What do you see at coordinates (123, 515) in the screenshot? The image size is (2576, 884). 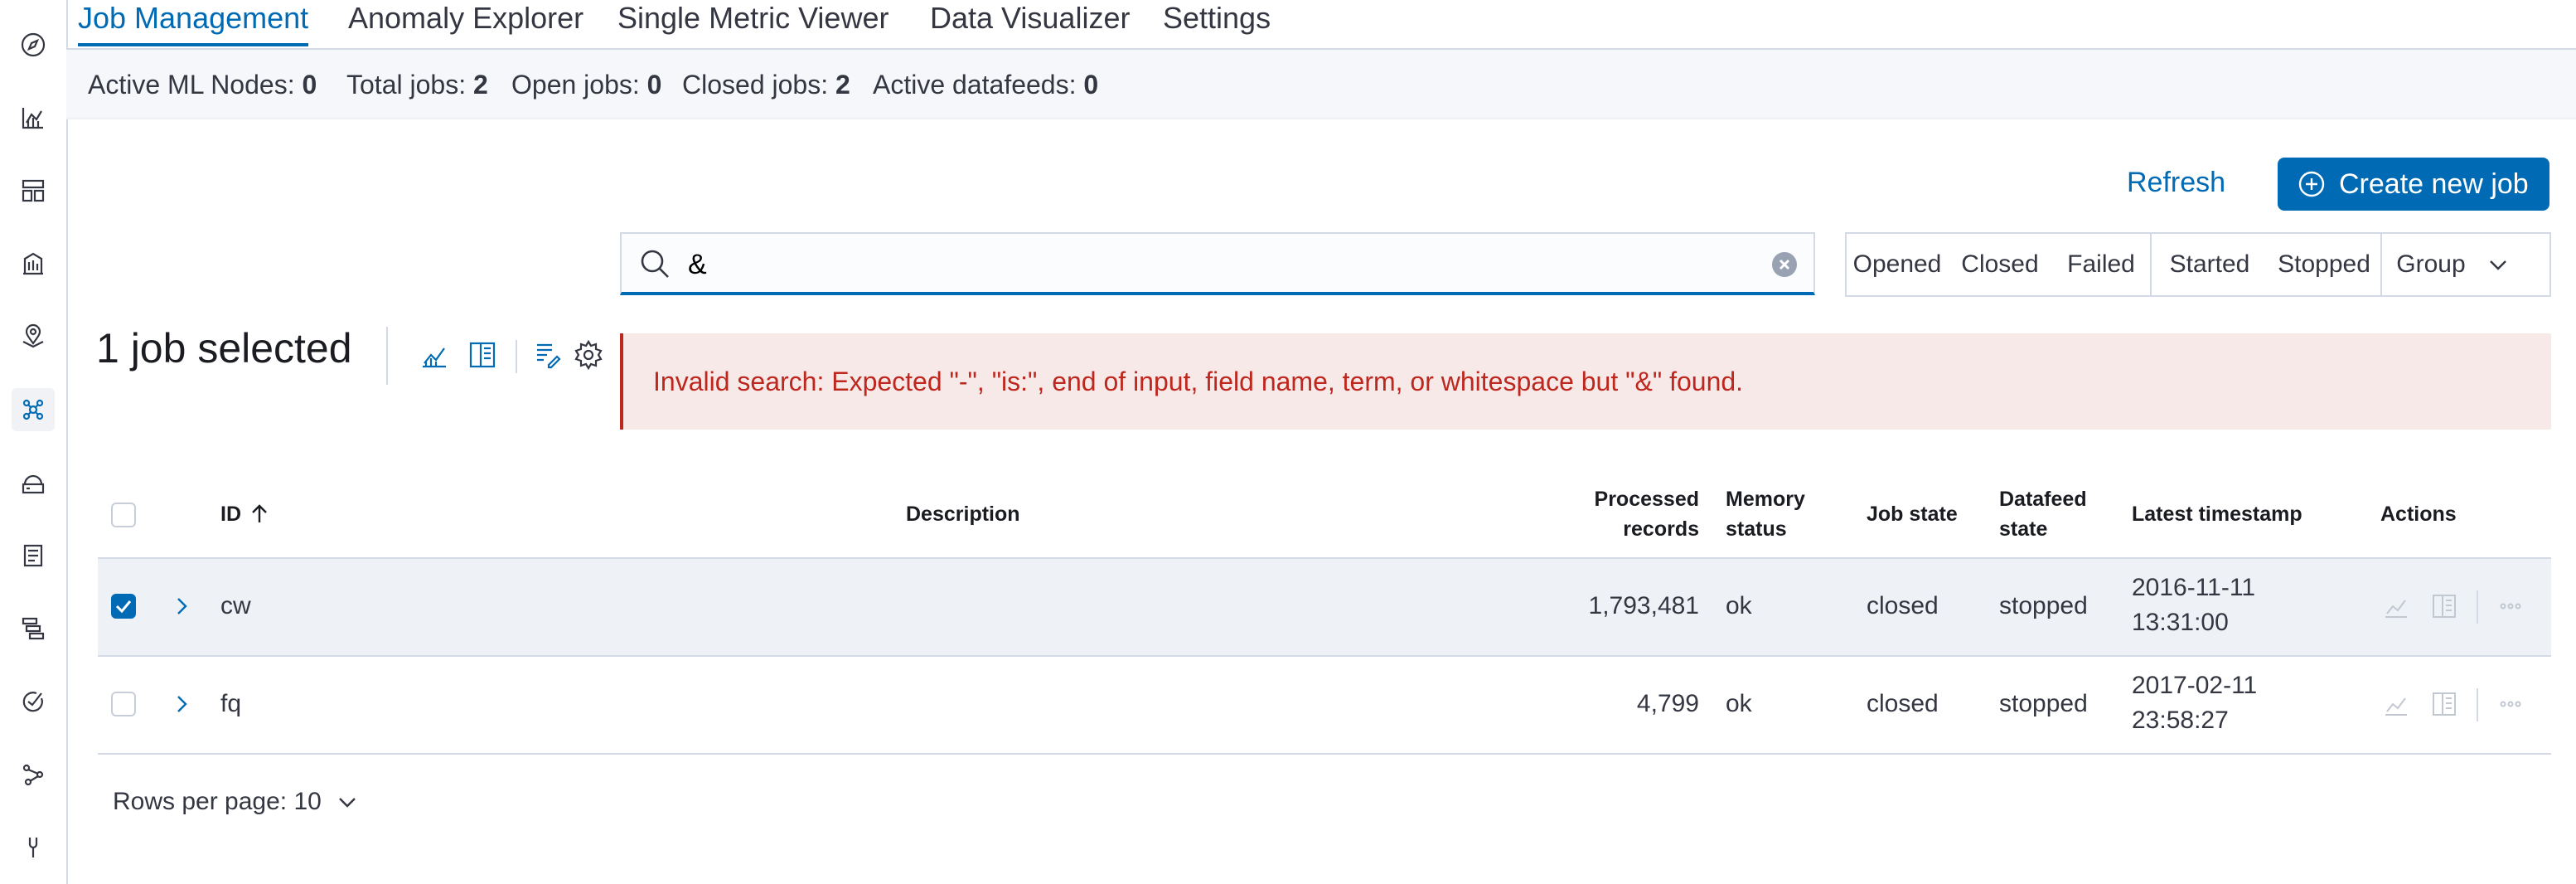 I see `select-all-checkbox` at bounding box center [123, 515].